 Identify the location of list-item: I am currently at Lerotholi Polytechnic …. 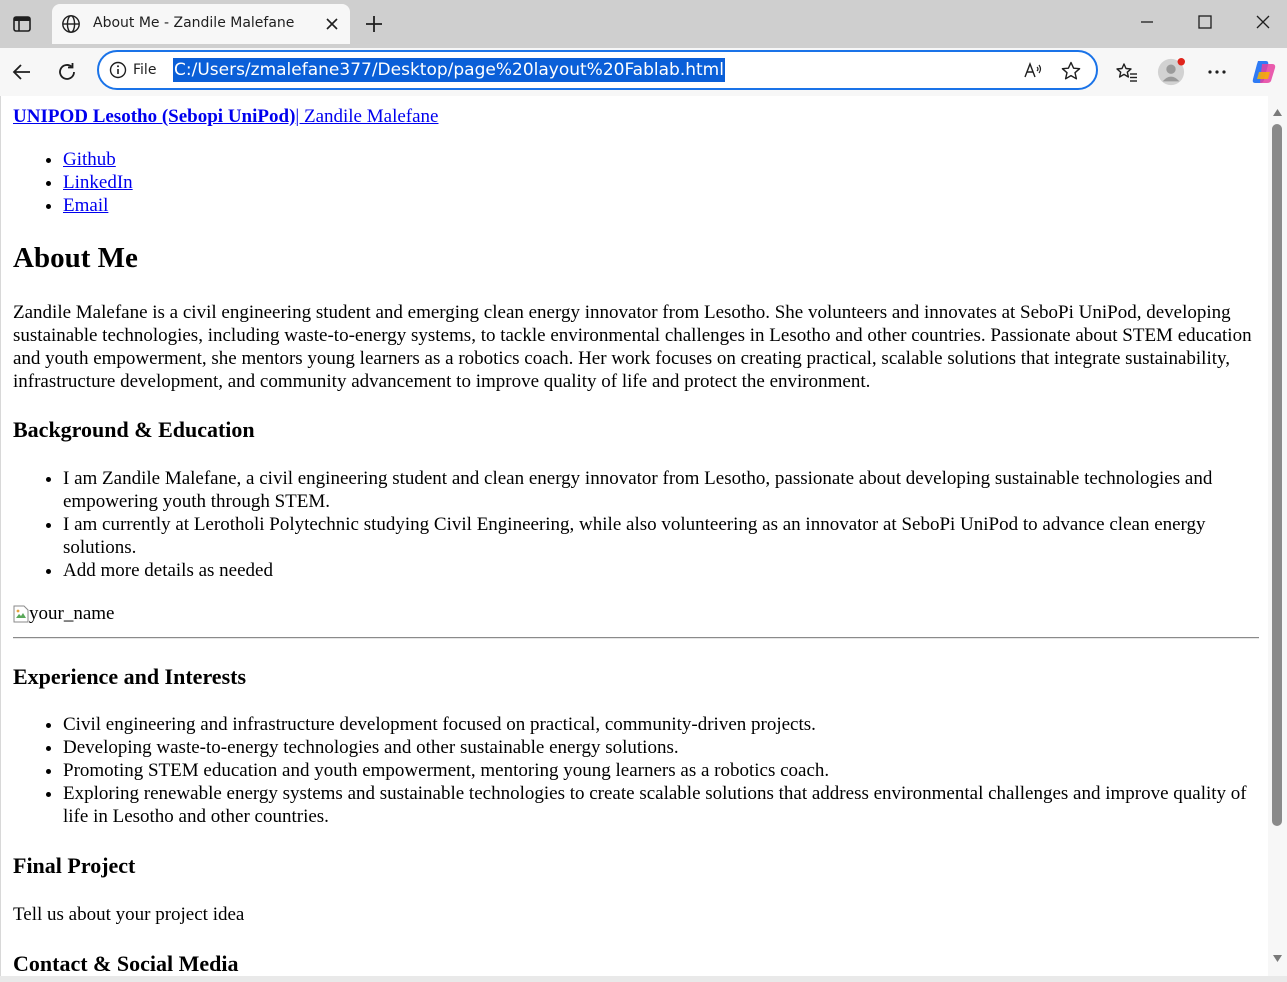
(661, 536).